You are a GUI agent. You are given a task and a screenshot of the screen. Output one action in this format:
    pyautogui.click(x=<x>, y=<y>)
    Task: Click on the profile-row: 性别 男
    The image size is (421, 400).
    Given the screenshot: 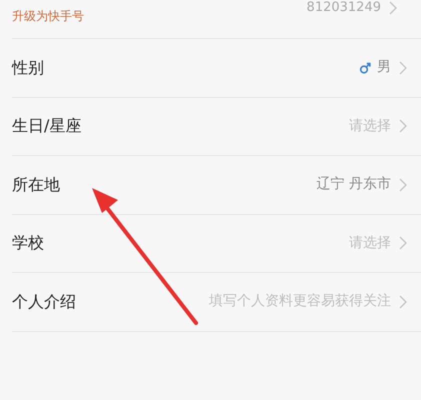 What is the action you would take?
    pyautogui.click(x=216, y=68)
    